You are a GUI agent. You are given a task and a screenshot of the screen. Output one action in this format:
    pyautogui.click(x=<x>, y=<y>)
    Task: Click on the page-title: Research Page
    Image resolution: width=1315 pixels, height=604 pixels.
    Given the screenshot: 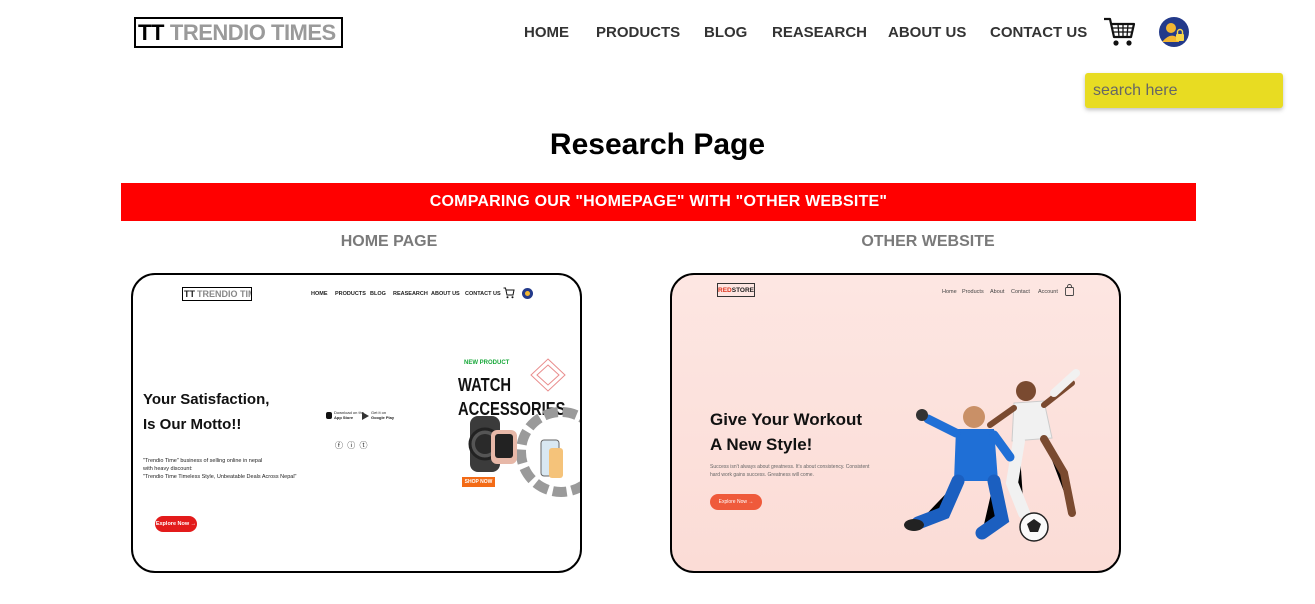 What is the action you would take?
    pyautogui.click(x=657, y=144)
    